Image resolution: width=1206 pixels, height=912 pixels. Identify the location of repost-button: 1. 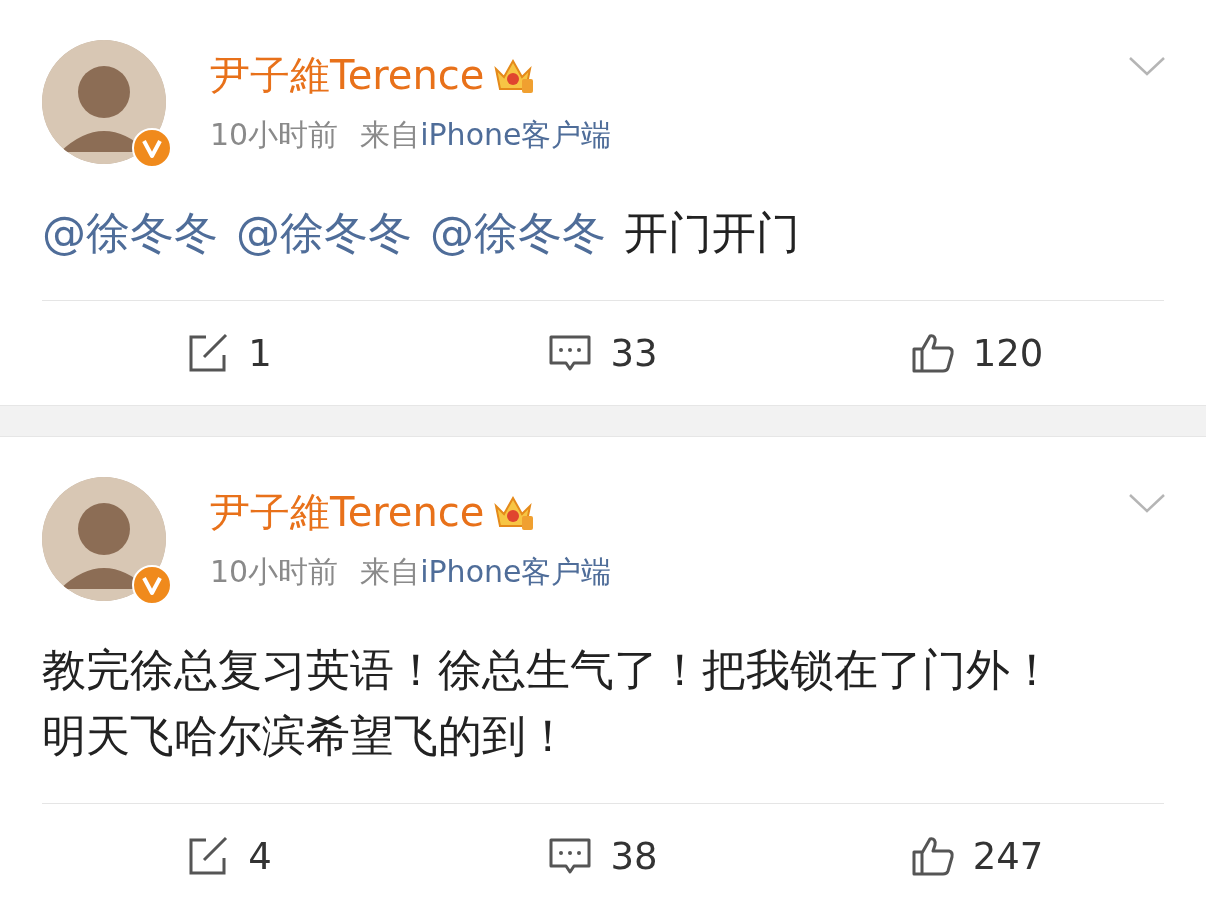
(229, 353).